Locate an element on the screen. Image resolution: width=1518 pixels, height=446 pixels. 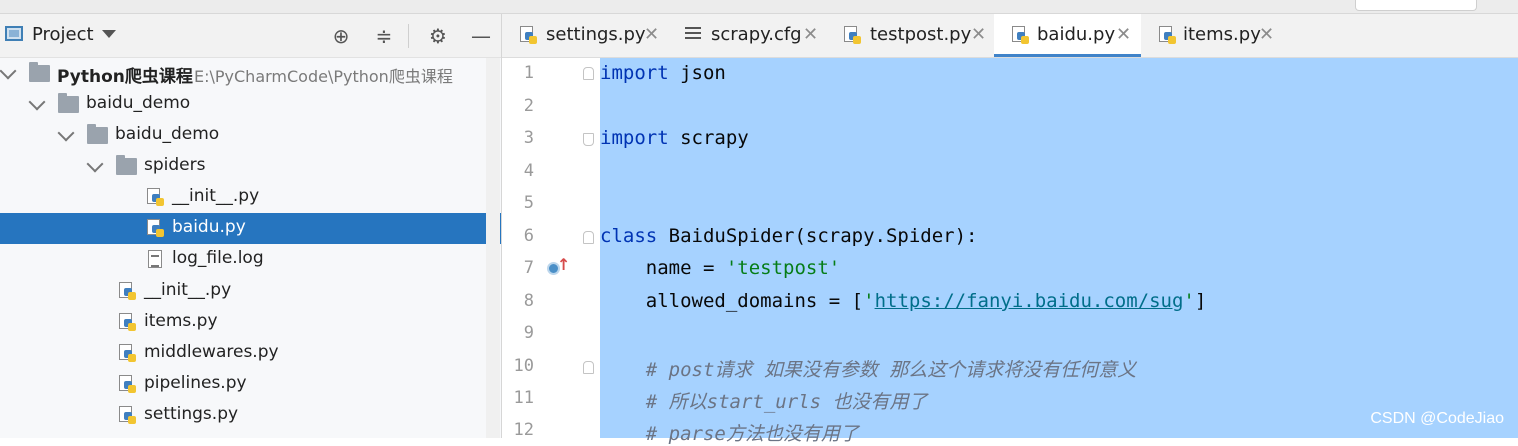
tree-item-label: items.py is located at coordinates (181, 321).